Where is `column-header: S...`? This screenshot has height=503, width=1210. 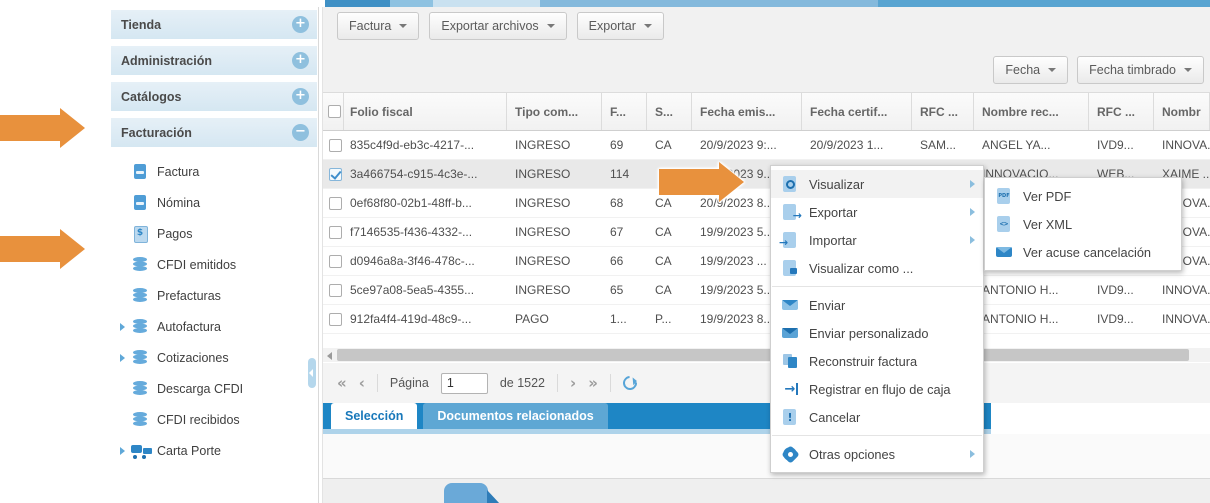
column-header: S... is located at coordinates (669, 111).